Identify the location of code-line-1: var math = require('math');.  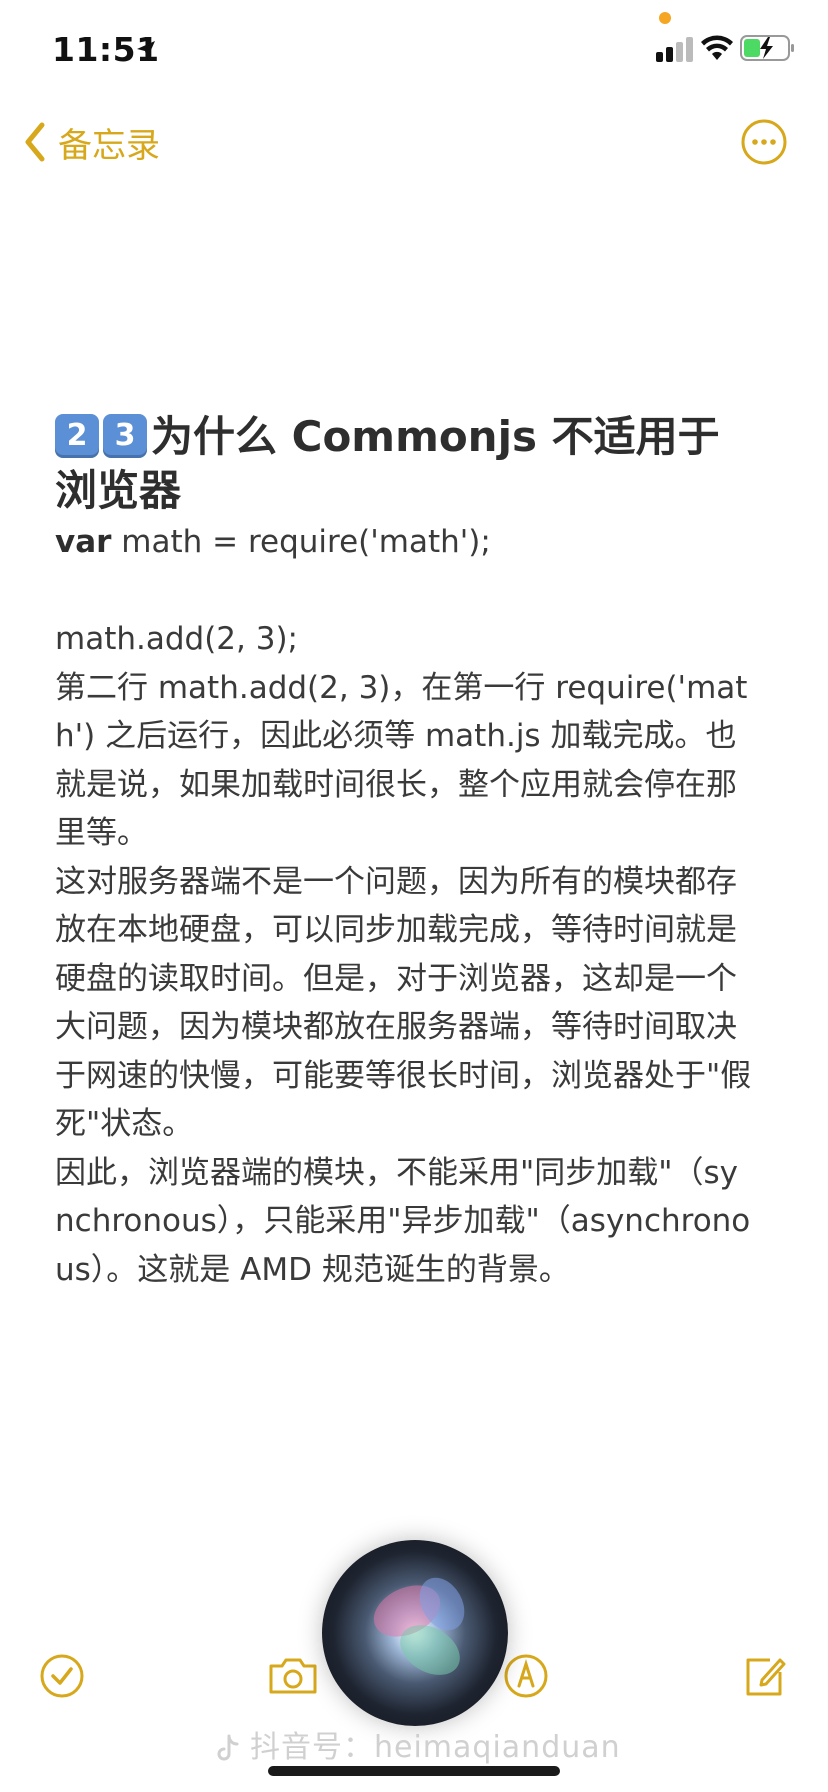
(405, 542).